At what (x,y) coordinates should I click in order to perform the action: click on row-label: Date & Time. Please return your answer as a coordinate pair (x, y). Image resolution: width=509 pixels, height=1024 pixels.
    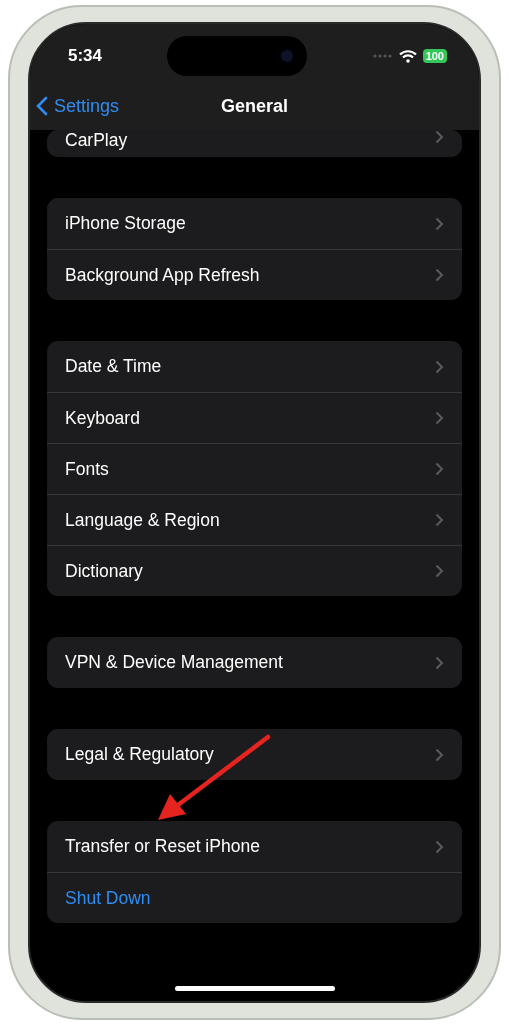
    Looking at the image, I should click on (113, 366).